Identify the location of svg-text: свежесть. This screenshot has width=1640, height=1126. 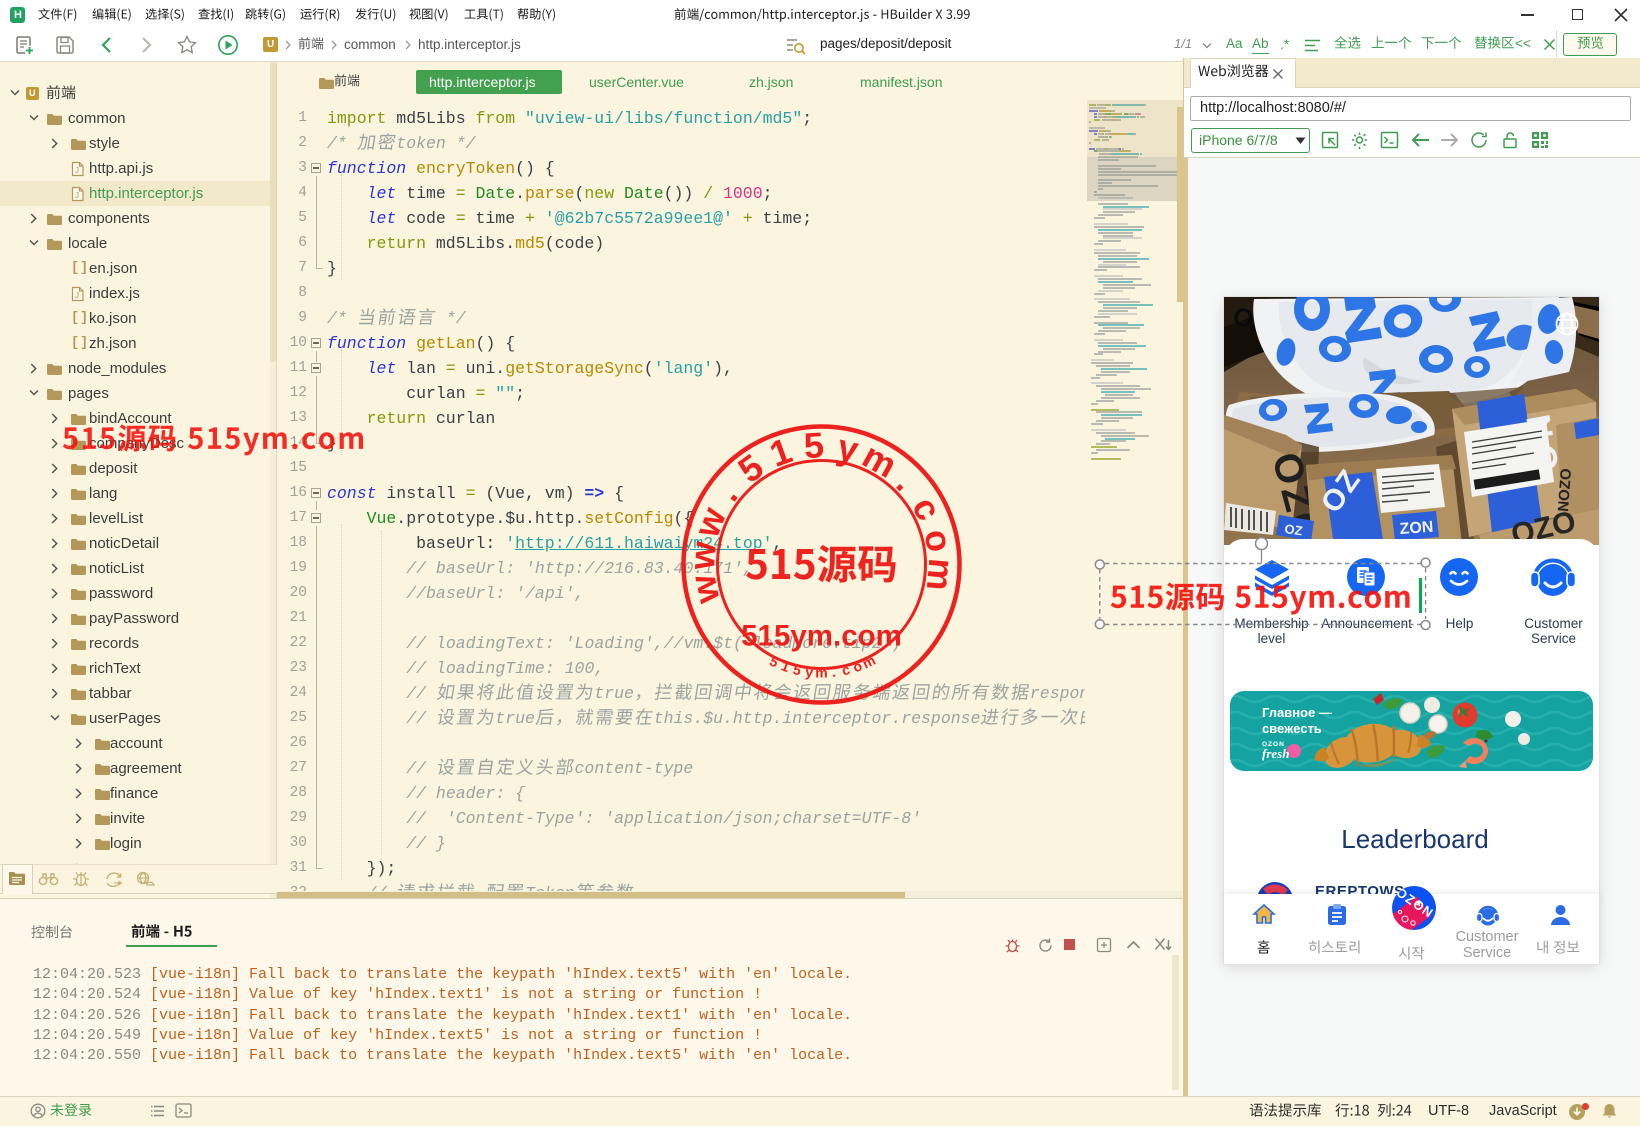
(1292, 728).